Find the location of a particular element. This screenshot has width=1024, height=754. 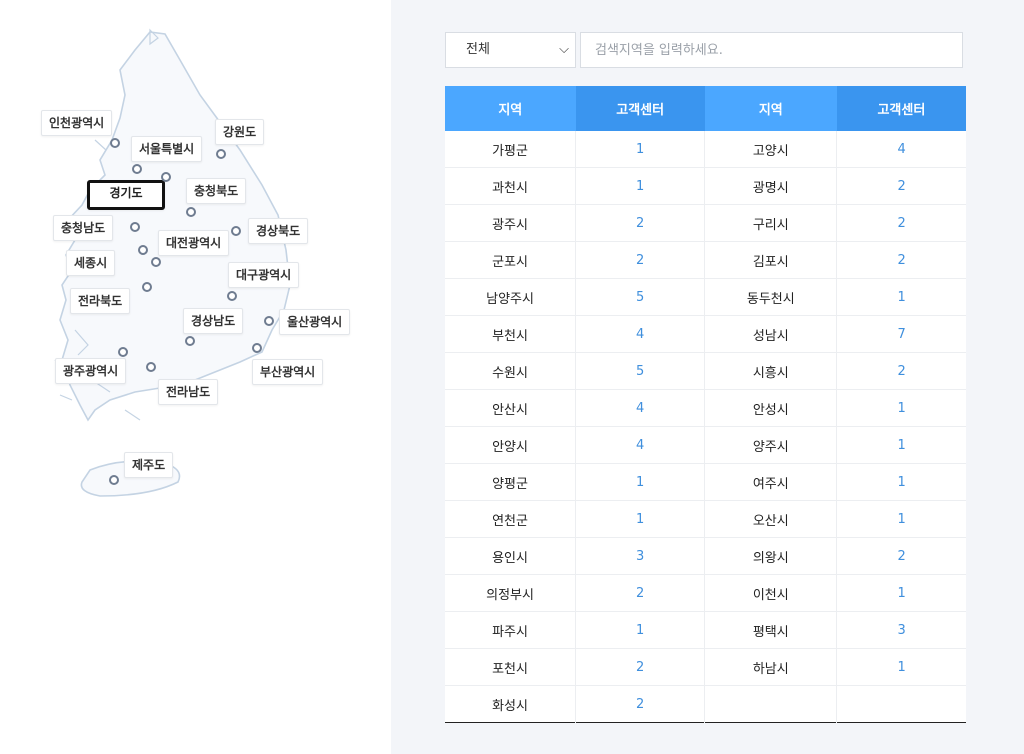

region-name-cell: 용인시 is located at coordinates (511, 556).